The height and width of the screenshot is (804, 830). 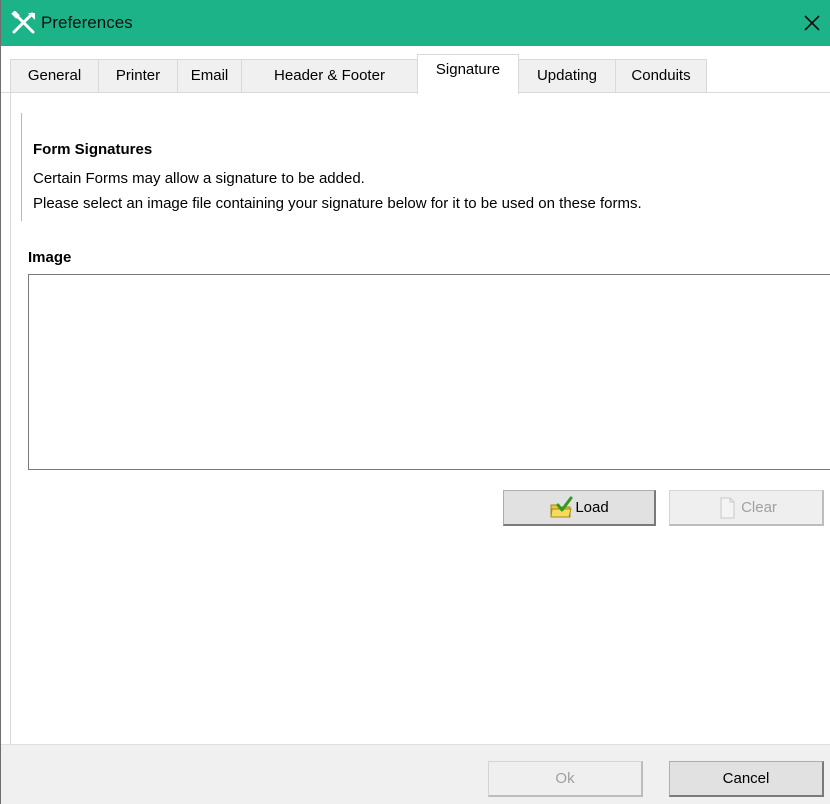 I want to click on tools-icon, so click(x=23, y=22).